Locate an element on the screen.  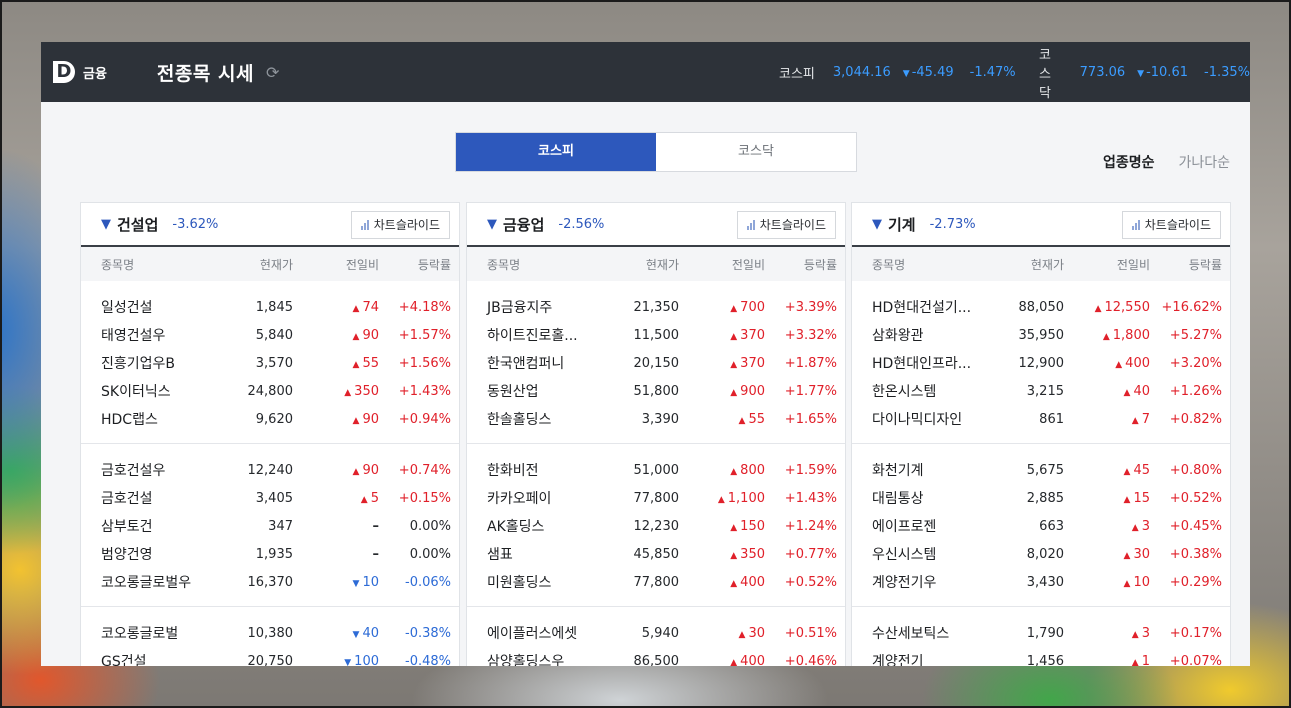
stock-row: SK이터닉스 24,800 ▲ 350 +1.43% is located at coordinates (270, 391).